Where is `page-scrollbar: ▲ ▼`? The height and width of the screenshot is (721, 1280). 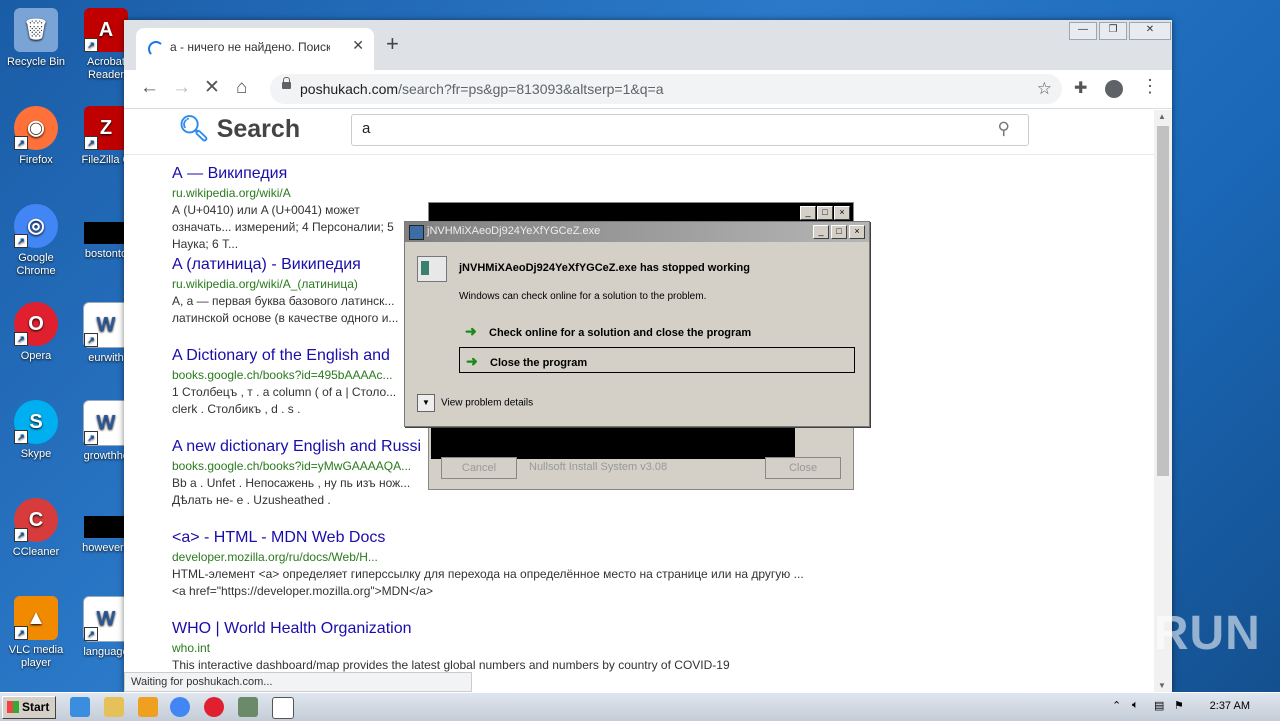
page-scrollbar: ▲ ▼ is located at coordinates (1163, 401).